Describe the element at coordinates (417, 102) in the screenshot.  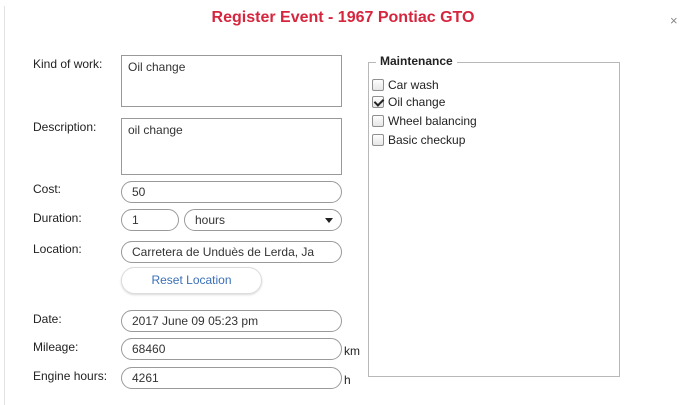
I see `checkbox-label: Oil change` at that location.